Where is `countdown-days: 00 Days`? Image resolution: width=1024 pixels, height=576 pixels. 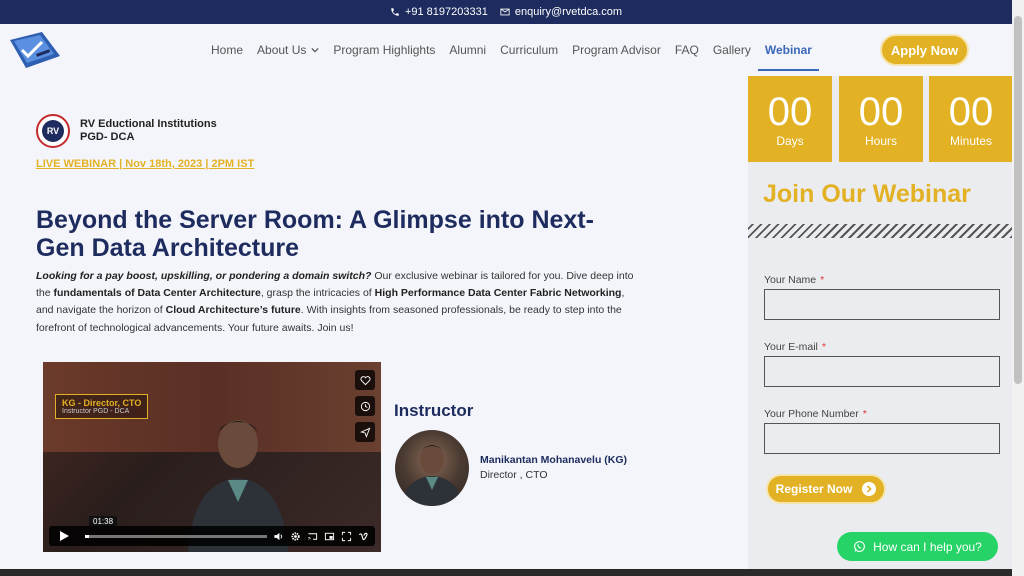
countdown-days: 00 Days is located at coordinates (790, 119).